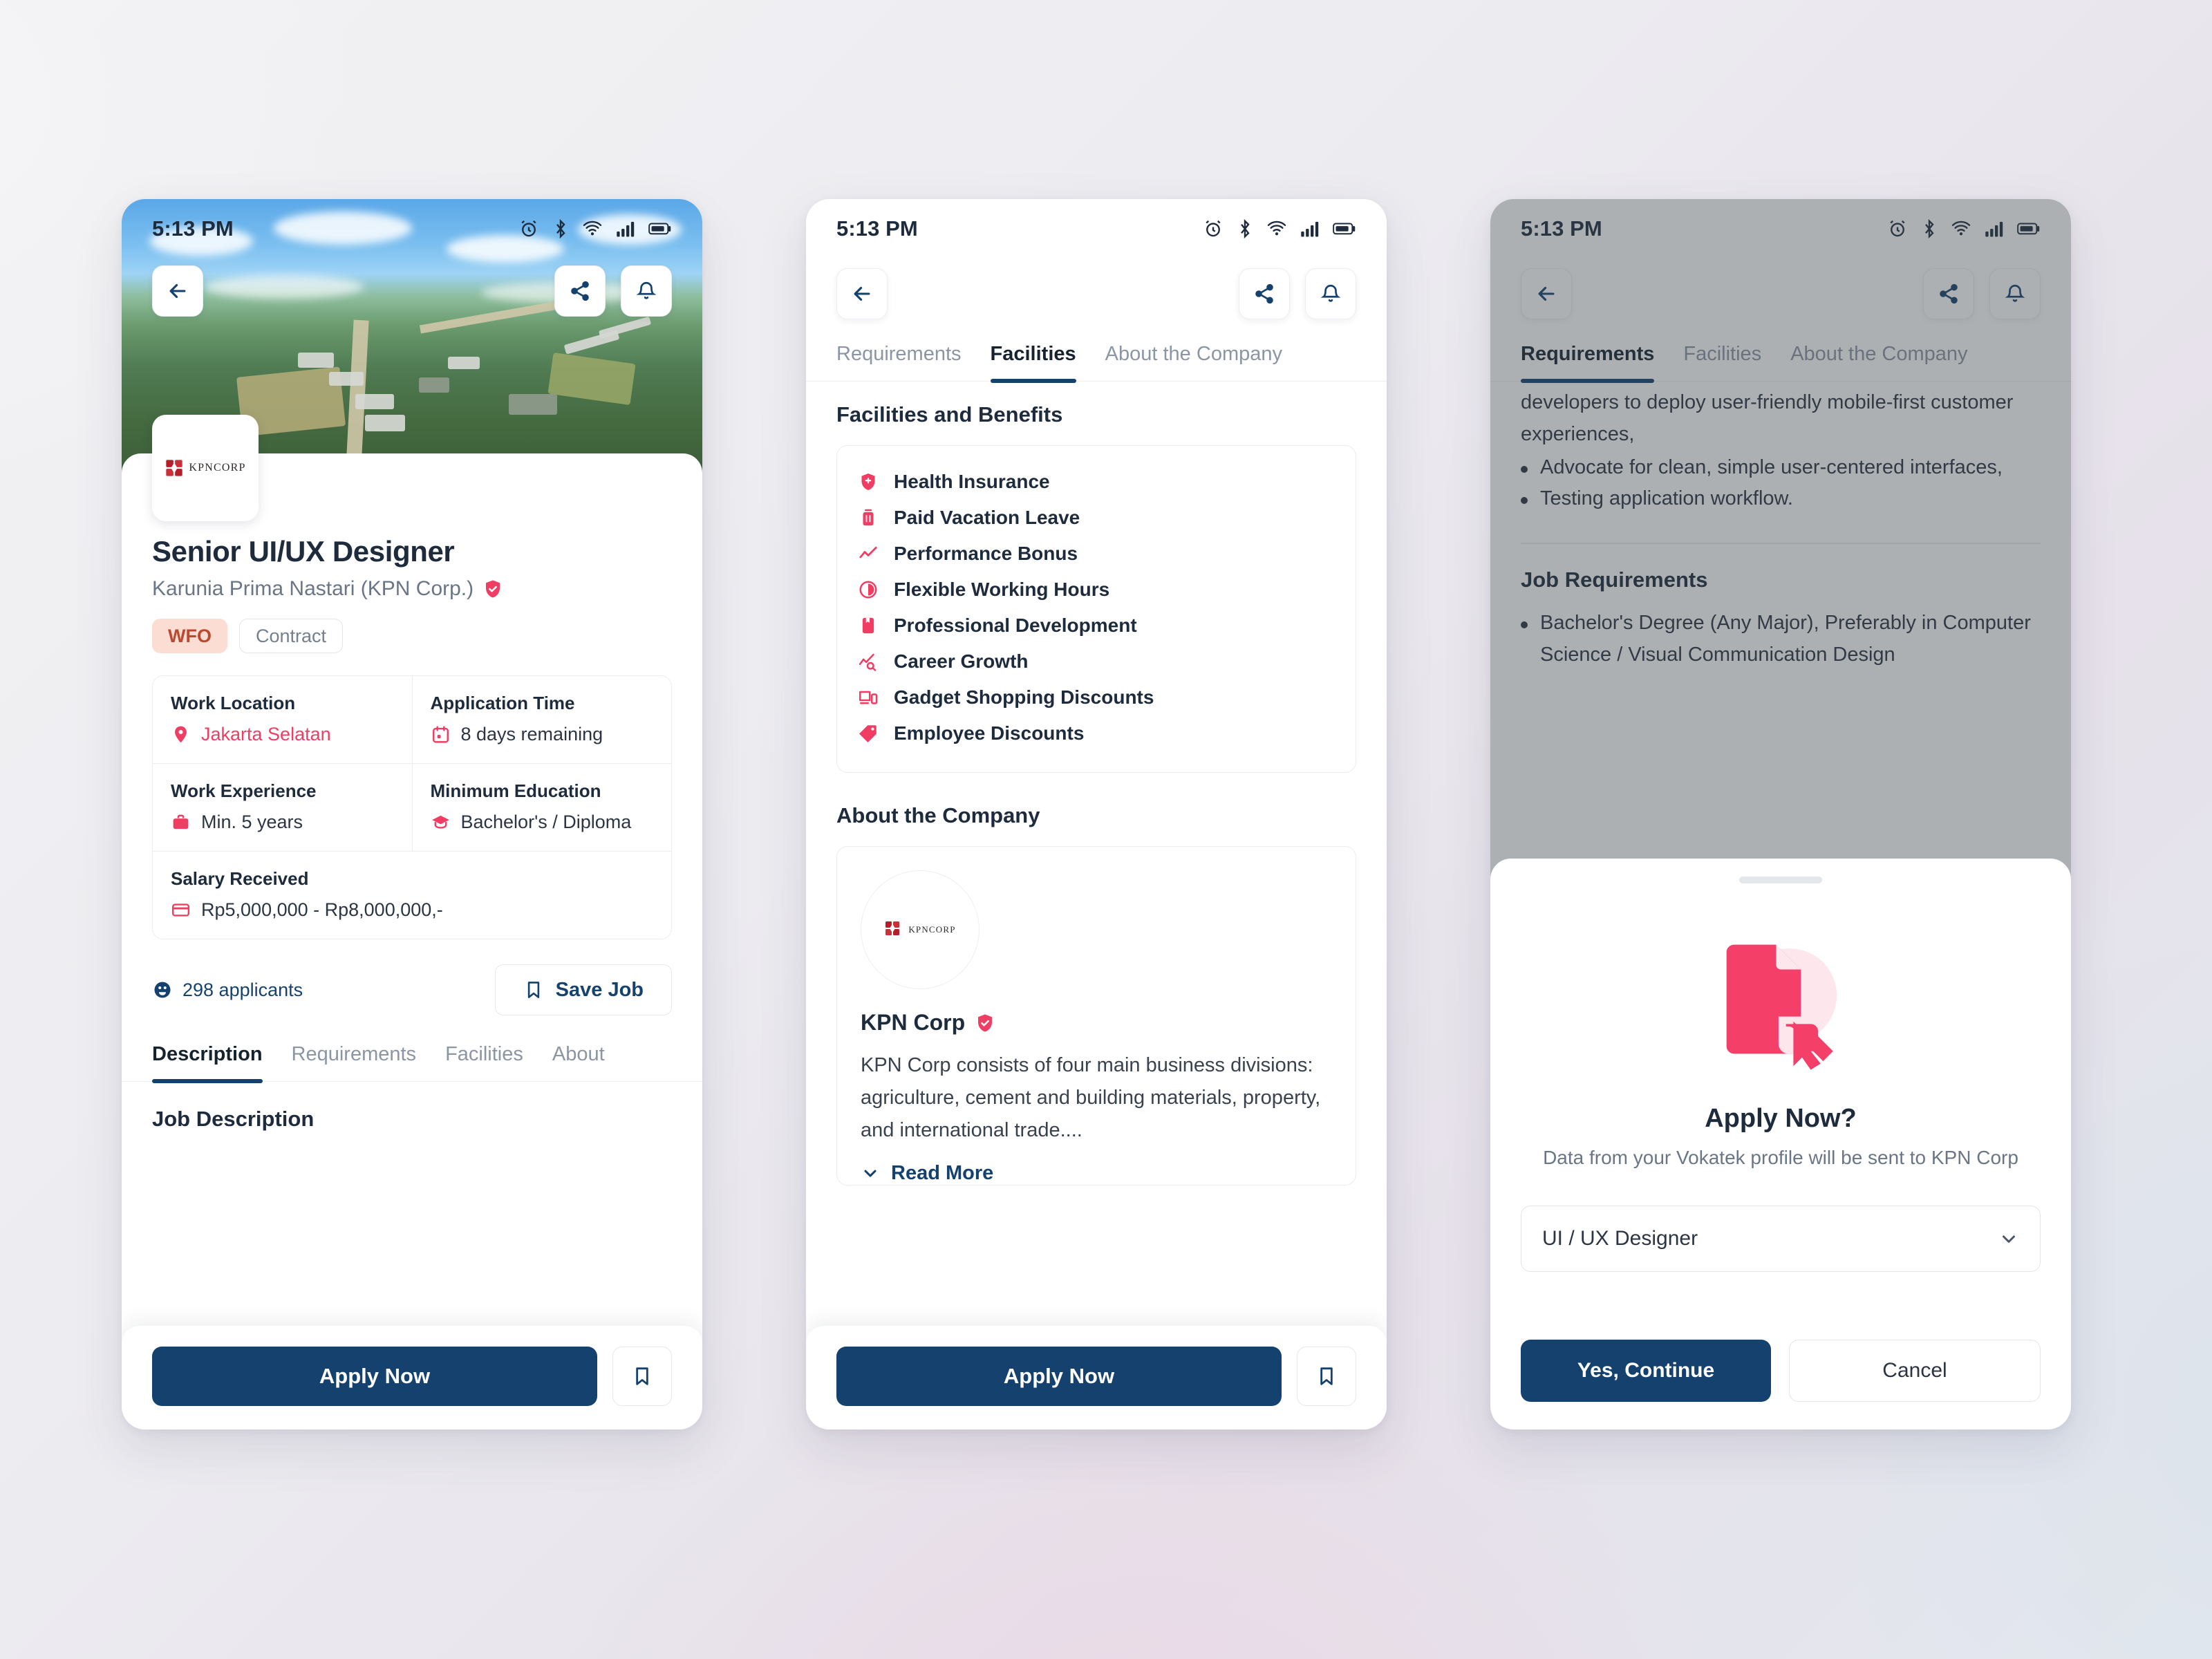 This screenshot has width=2212, height=1659. I want to click on drag-handle, so click(1780, 880).